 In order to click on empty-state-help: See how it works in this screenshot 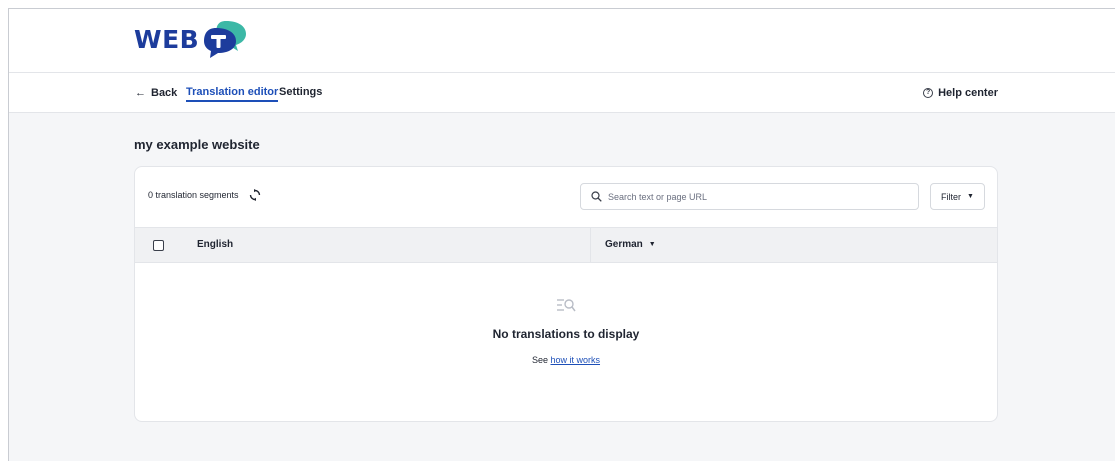, I will do `click(566, 360)`.